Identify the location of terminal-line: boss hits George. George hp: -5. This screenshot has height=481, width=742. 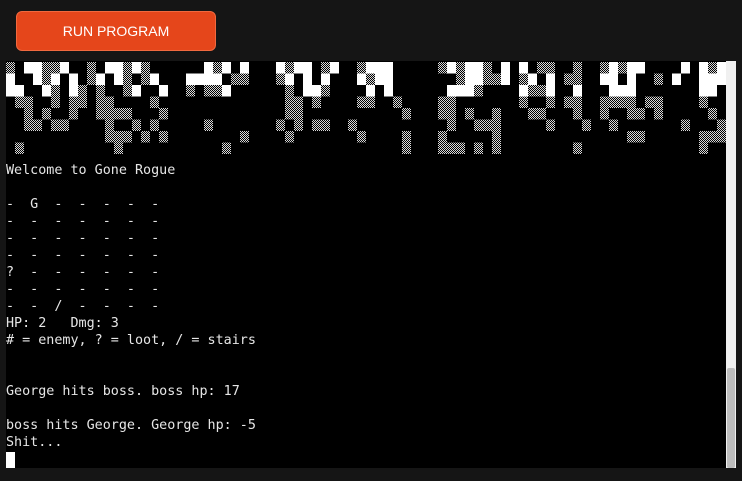
(131, 425).